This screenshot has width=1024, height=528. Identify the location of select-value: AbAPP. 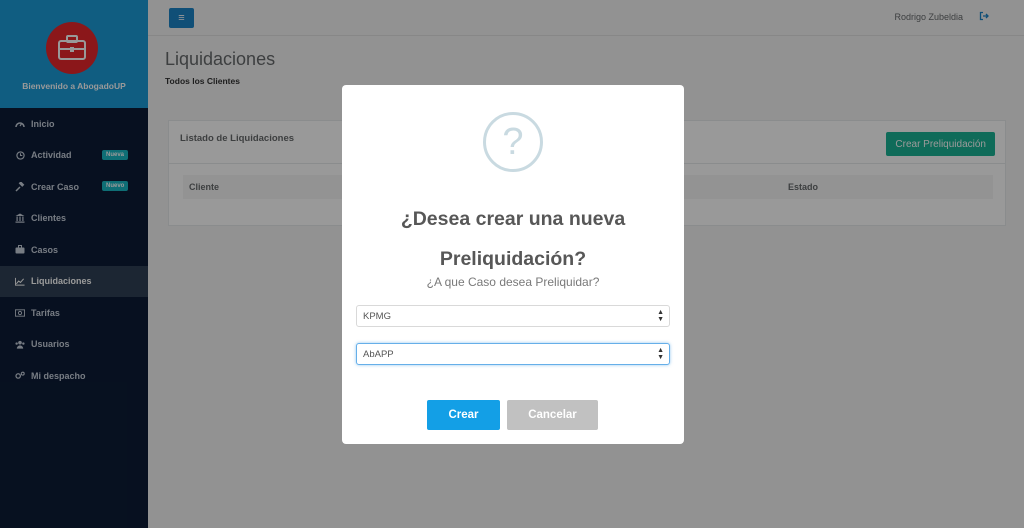
(378, 354).